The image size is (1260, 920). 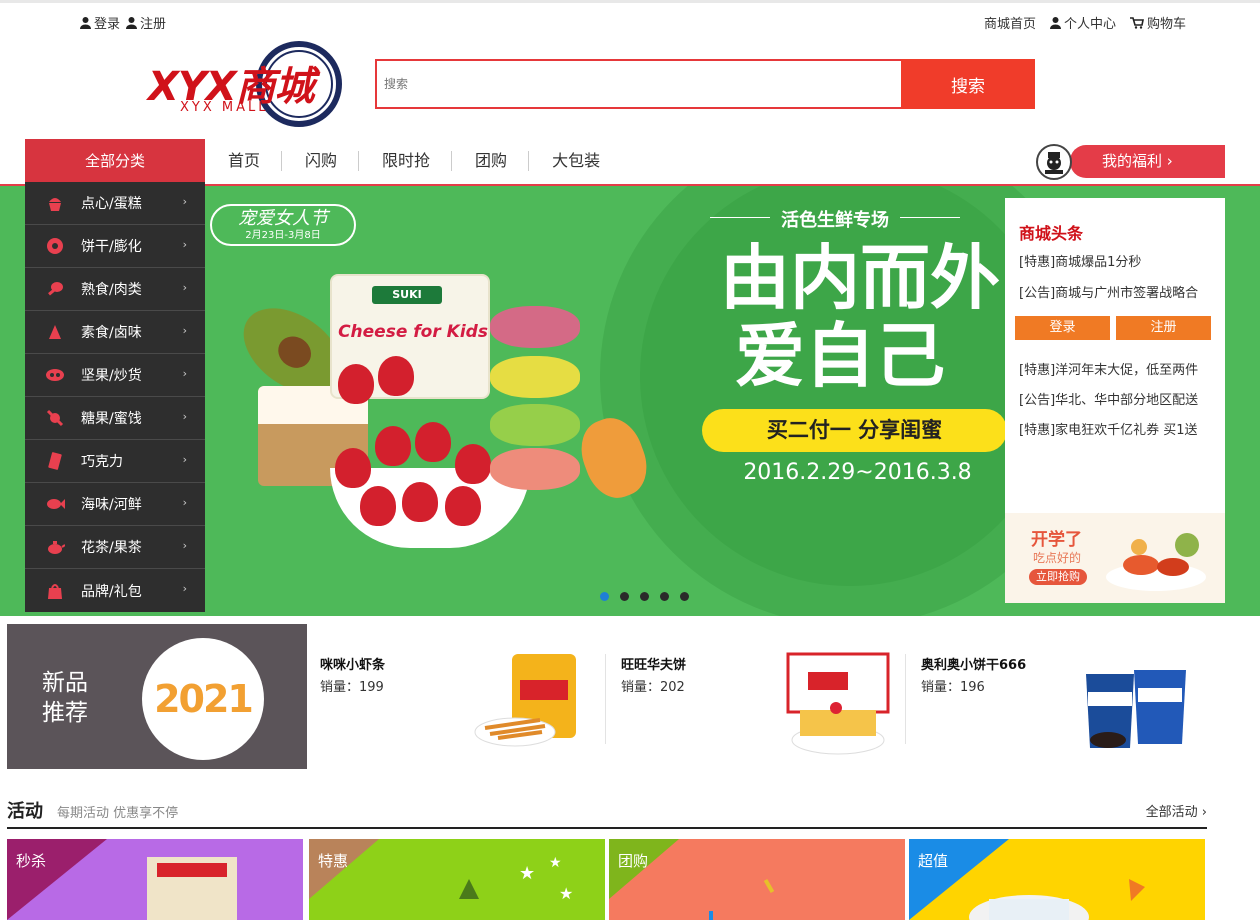 I want to click on festival-badge: 宠爱女人节 2月23日-3月8日, so click(x=283, y=225).